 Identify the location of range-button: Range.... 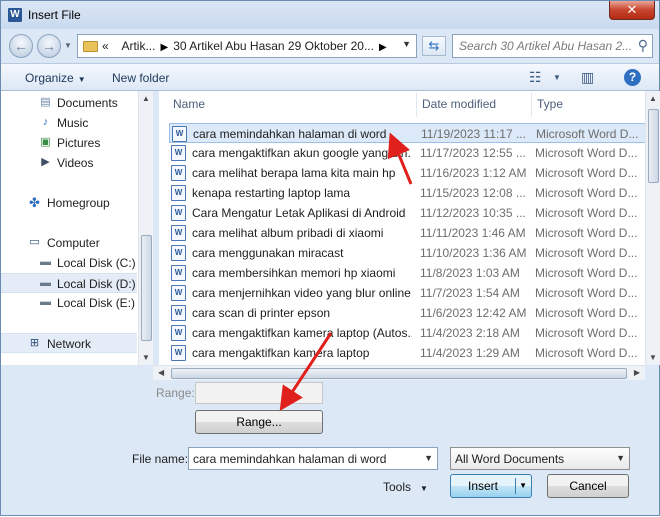
(259, 422).